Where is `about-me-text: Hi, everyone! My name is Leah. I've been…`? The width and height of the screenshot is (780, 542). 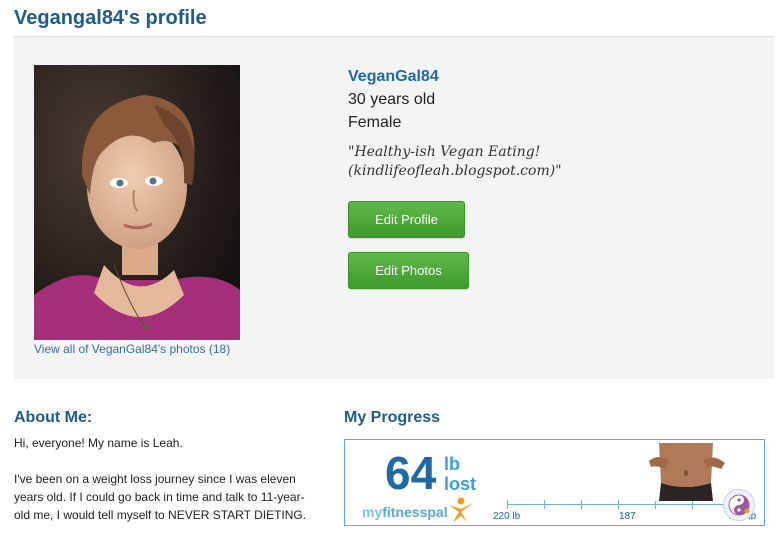 about-me-text: Hi, everyone! My name is Leah. I've been… is located at coordinates (164, 488).